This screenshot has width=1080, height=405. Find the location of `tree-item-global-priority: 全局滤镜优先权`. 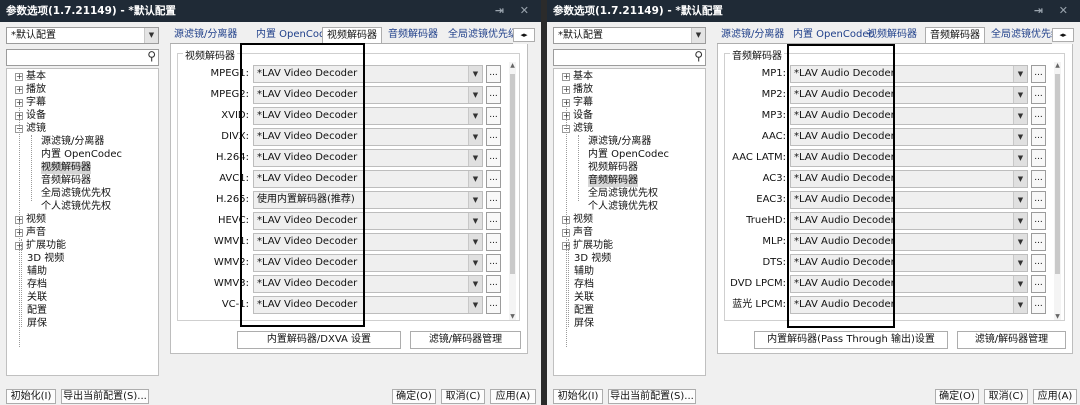

tree-item-global-priority: 全局滤镜优先权 is located at coordinates (76, 194).